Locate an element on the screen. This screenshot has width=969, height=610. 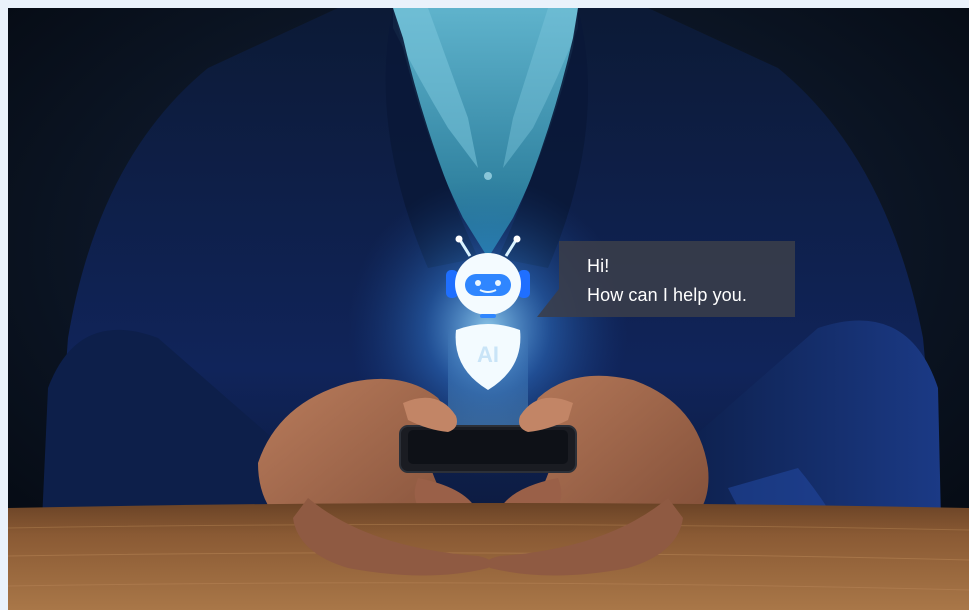
ai-badge-text: AI is located at coordinates (488, 354).